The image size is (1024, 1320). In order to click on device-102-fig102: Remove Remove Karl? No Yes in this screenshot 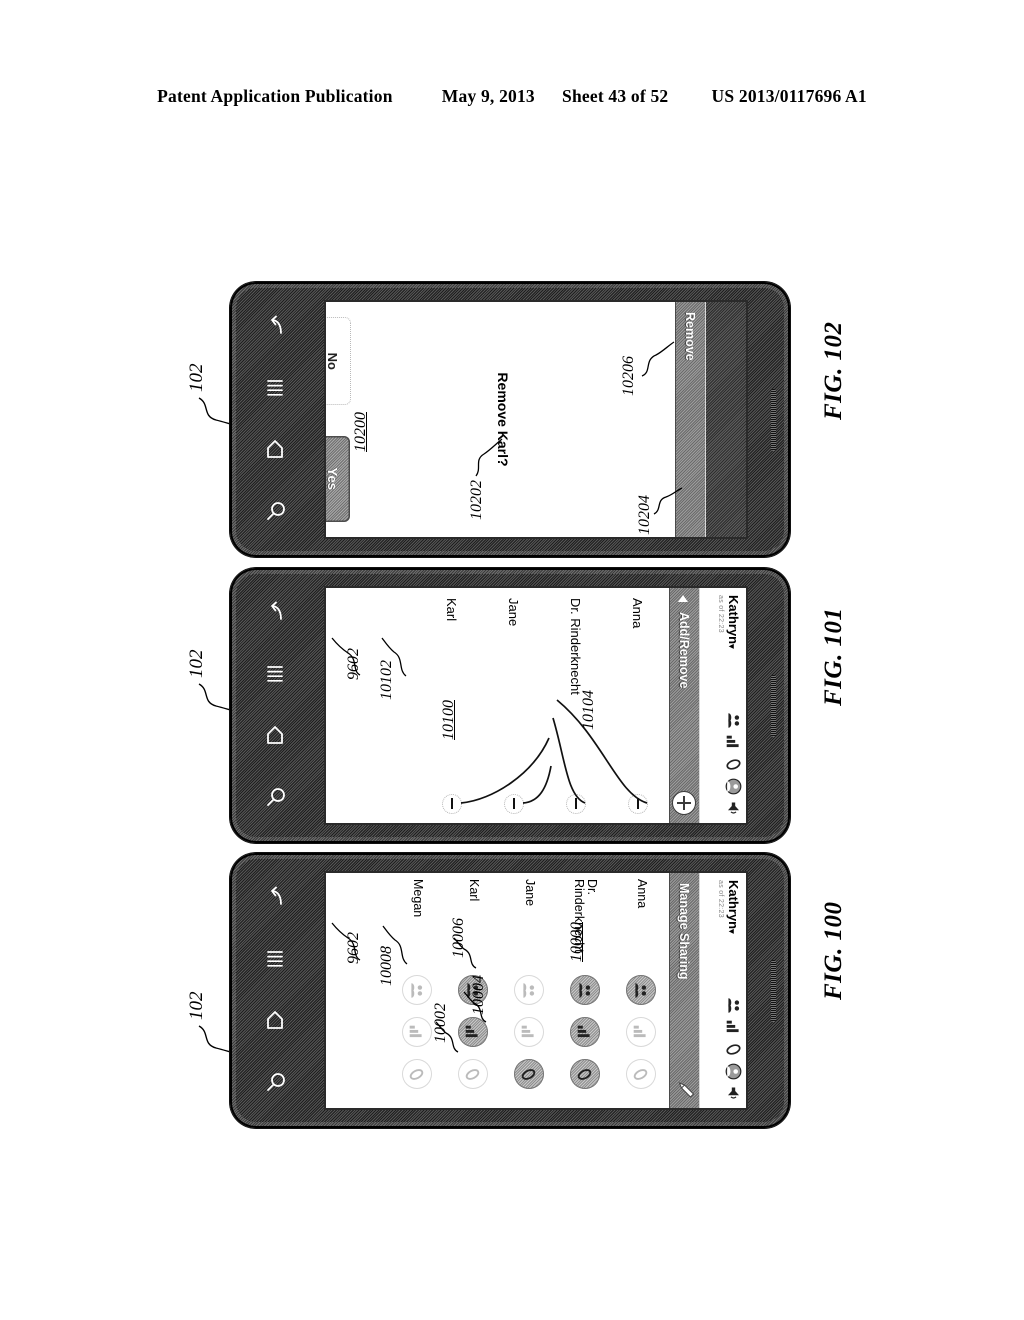, I will do `click(510, 419)`.